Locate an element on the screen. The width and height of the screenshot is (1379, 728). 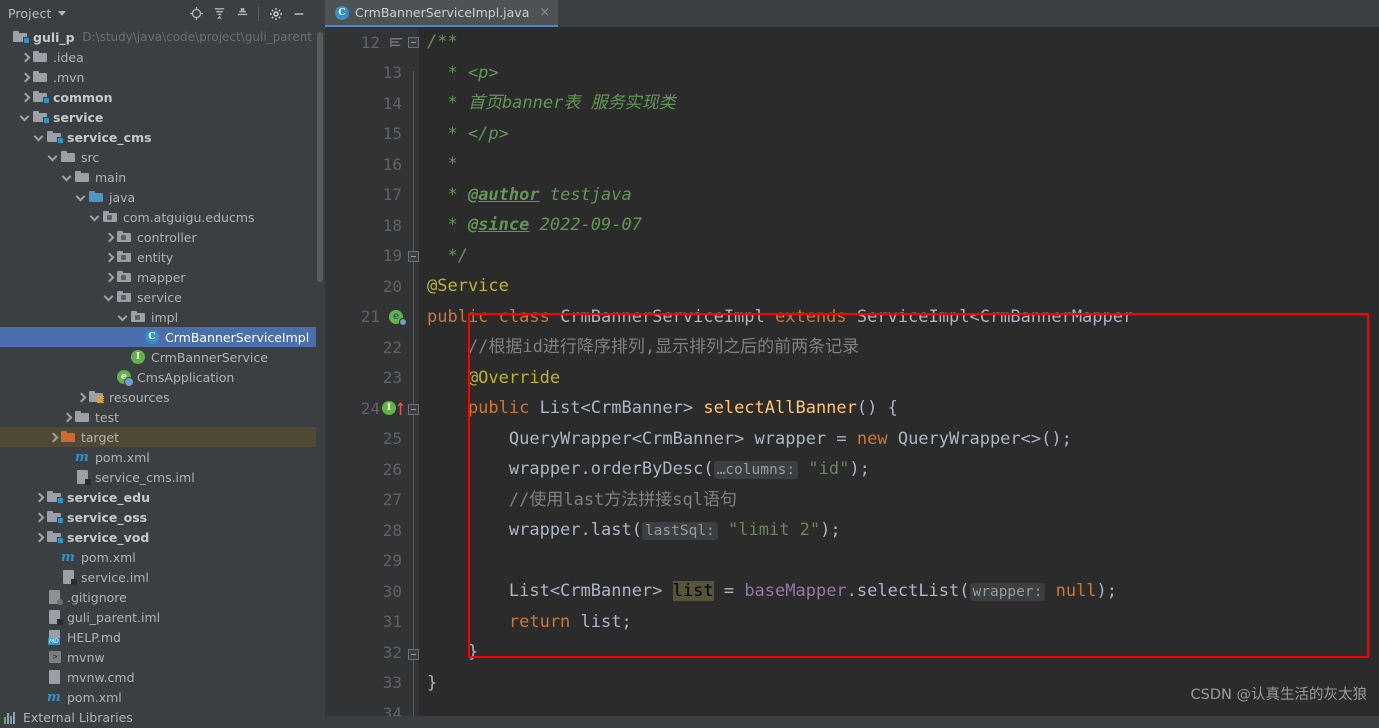
tree-item-help-md: MD HELP.md is located at coordinates (158, 637).